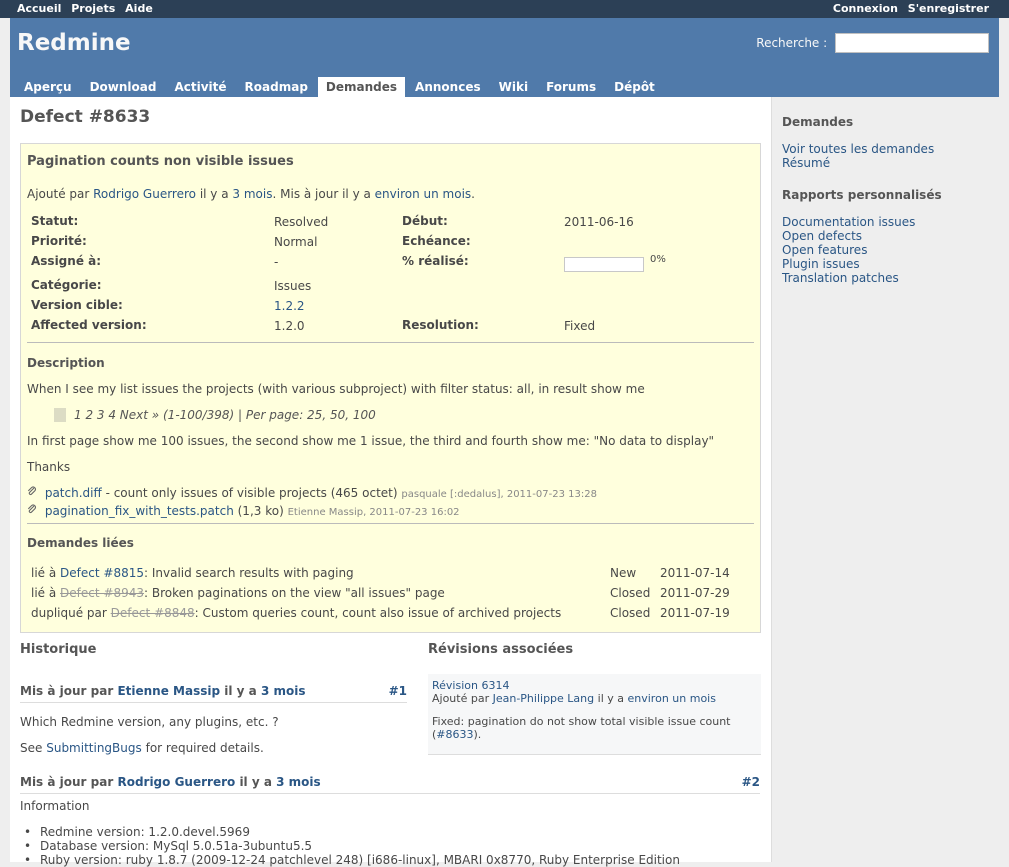 This screenshot has width=1009, height=867. What do you see at coordinates (848, 222) in the screenshot?
I see `sidebar-query-documentation: Documentation issues` at bounding box center [848, 222].